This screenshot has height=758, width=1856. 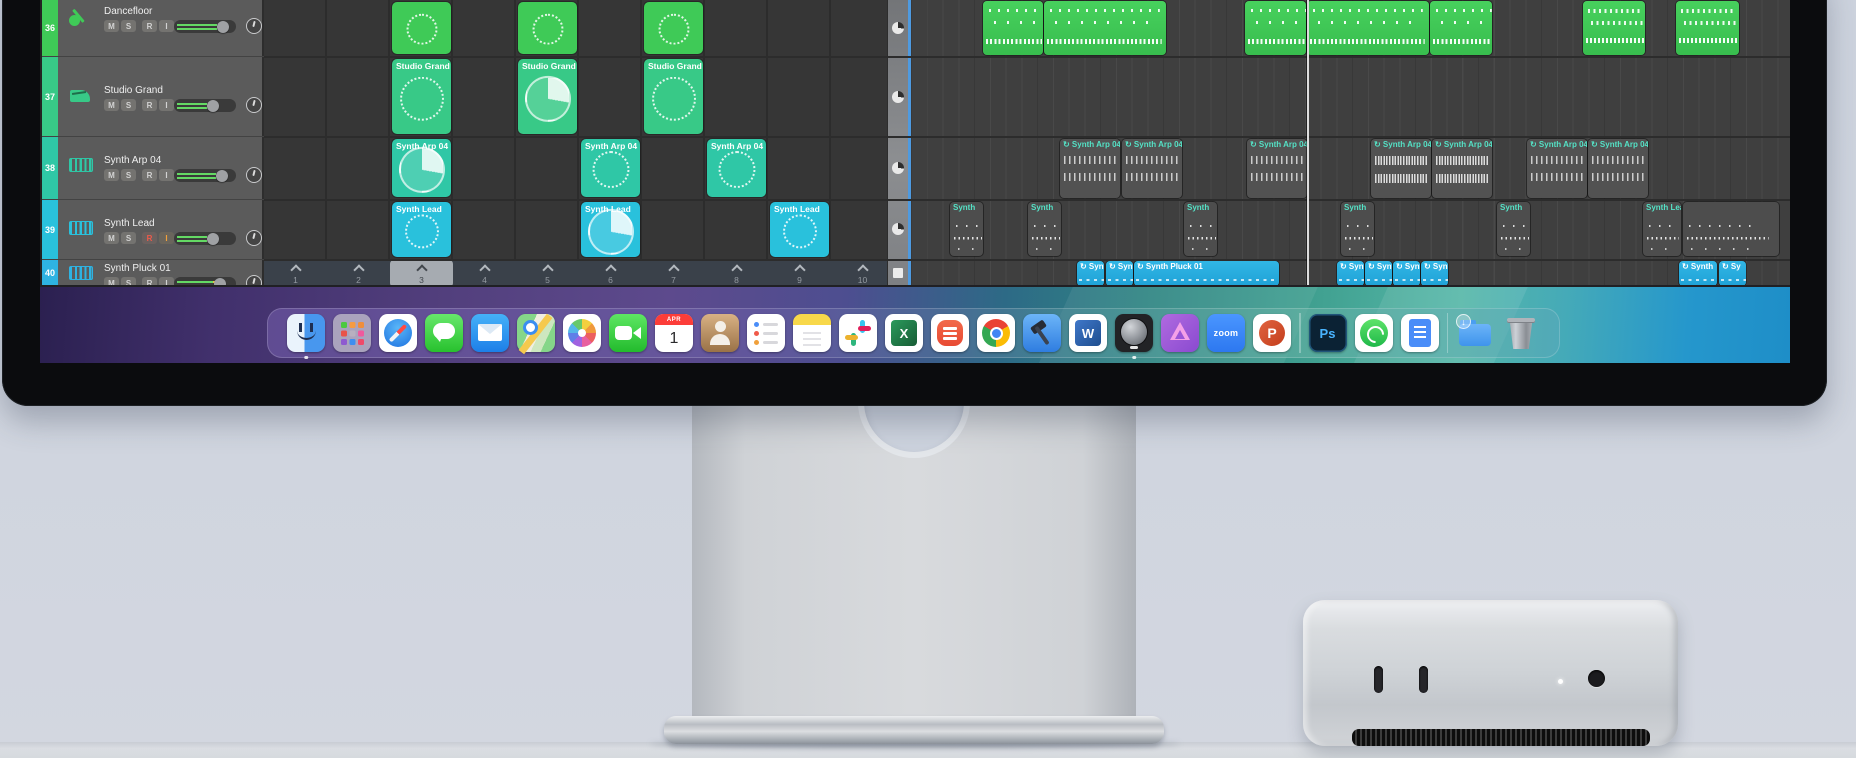 What do you see at coordinates (673, 96) in the screenshot?
I see `loop-cell-studio-grand-scene-7: Studio Grand` at bounding box center [673, 96].